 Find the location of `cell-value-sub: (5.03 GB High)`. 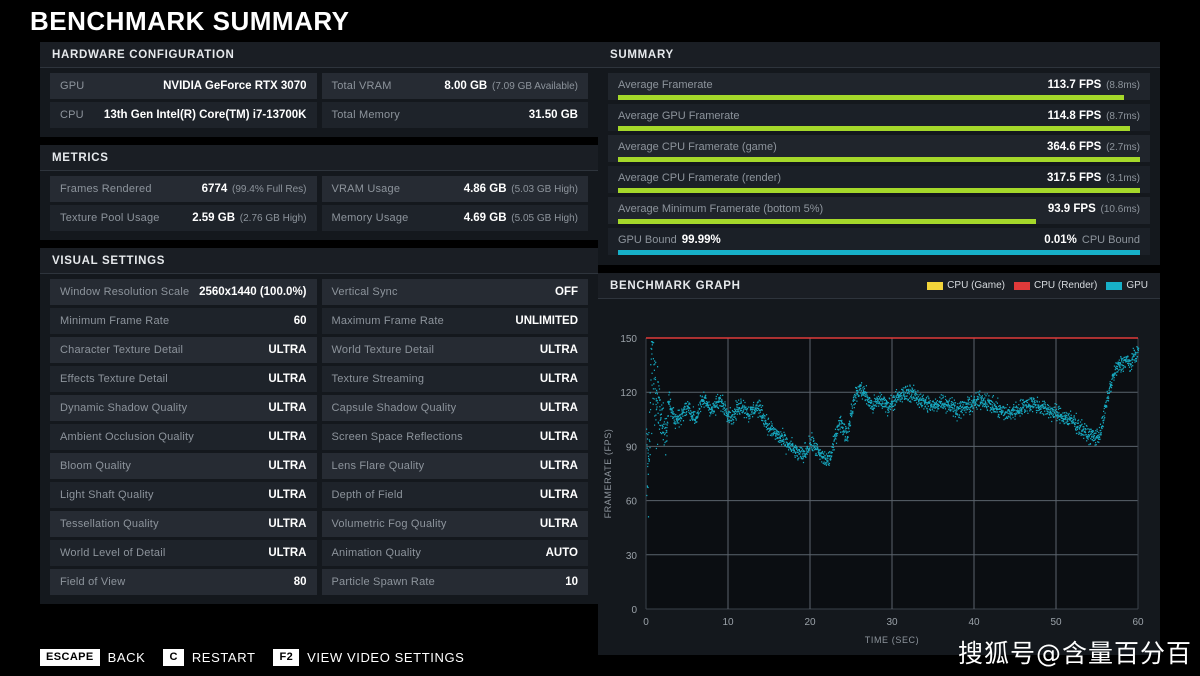

cell-value-sub: (5.03 GB High) is located at coordinates (543, 189).